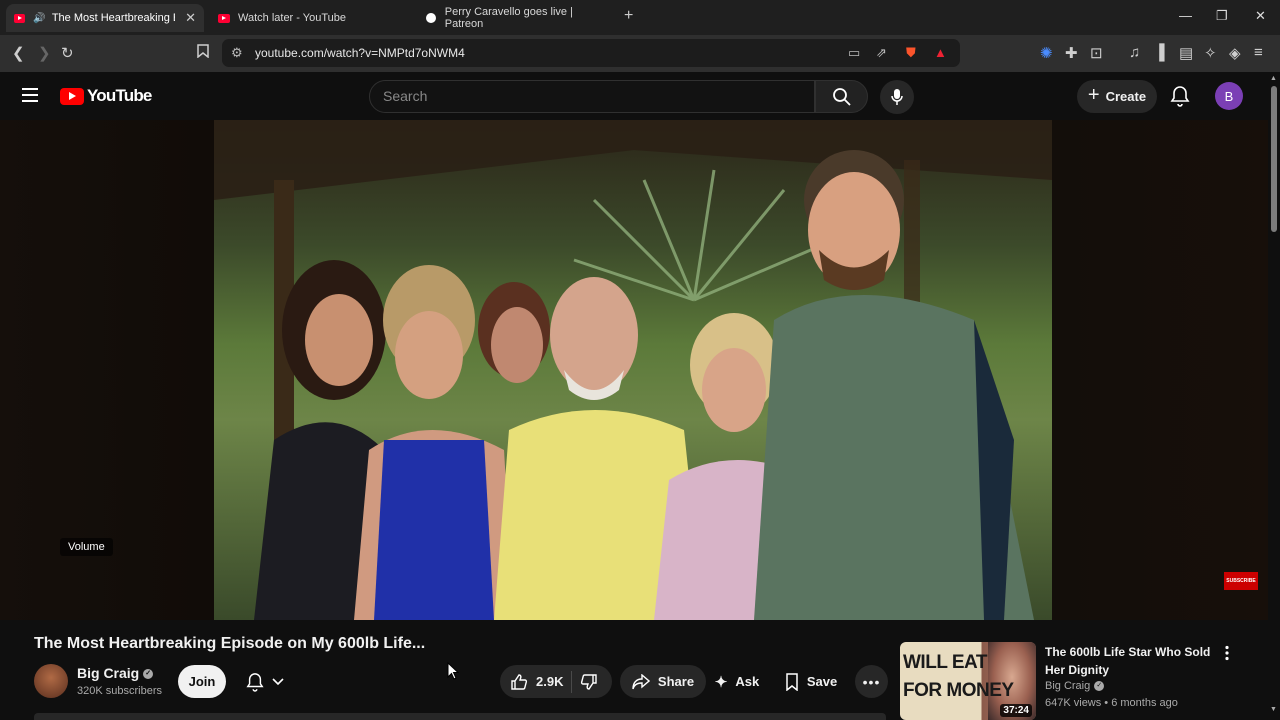 Image resolution: width=1280 pixels, height=720 pixels. What do you see at coordinates (202, 681) in the screenshot?
I see `join-button: Join` at bounding box center [202, 681].